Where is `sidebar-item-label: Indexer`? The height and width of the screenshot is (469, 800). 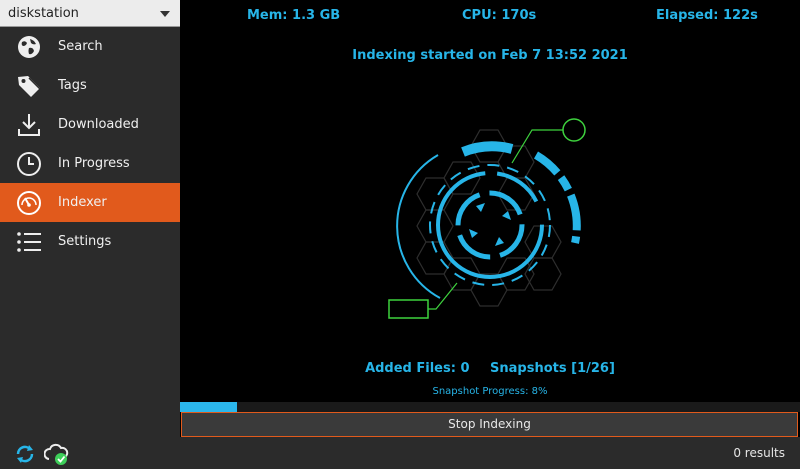
sidebar-item-label: Indexer is located at coordinates (82, 202).